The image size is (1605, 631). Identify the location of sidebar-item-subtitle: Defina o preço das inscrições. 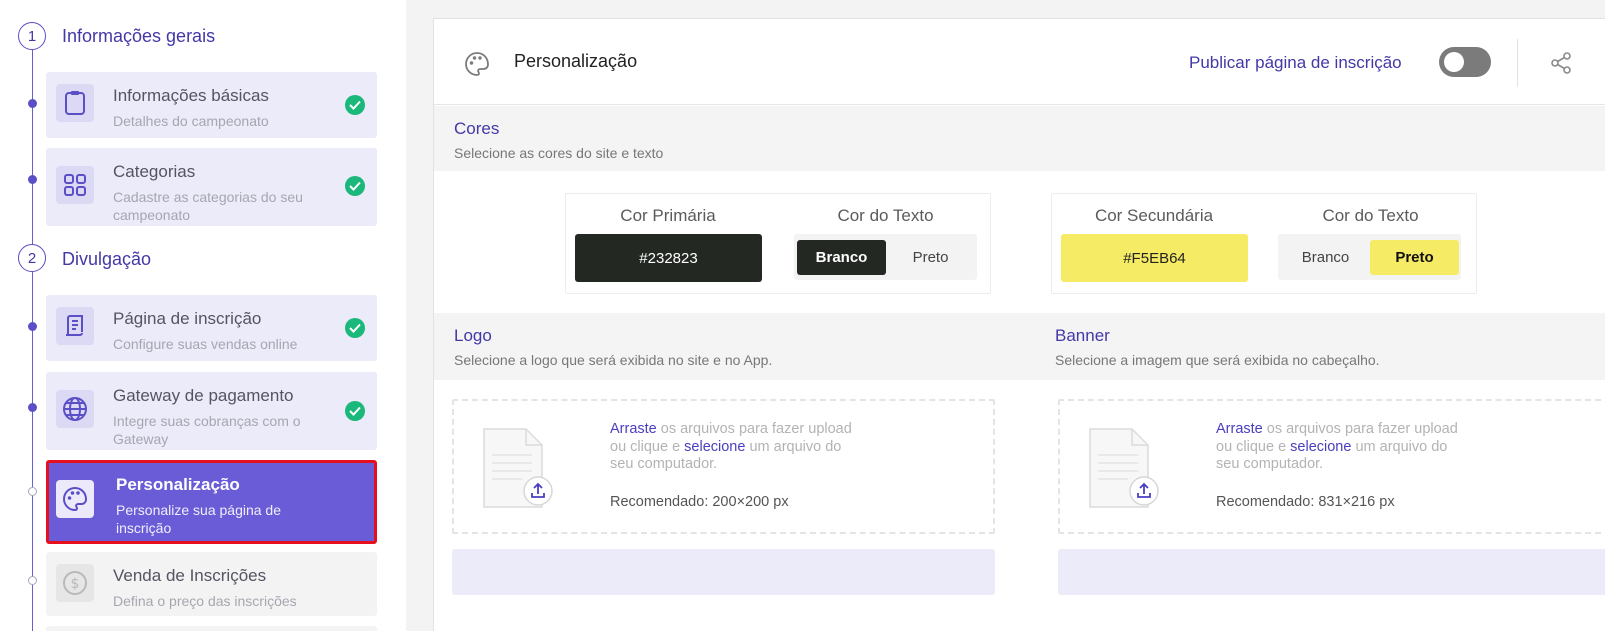
(205, 601).